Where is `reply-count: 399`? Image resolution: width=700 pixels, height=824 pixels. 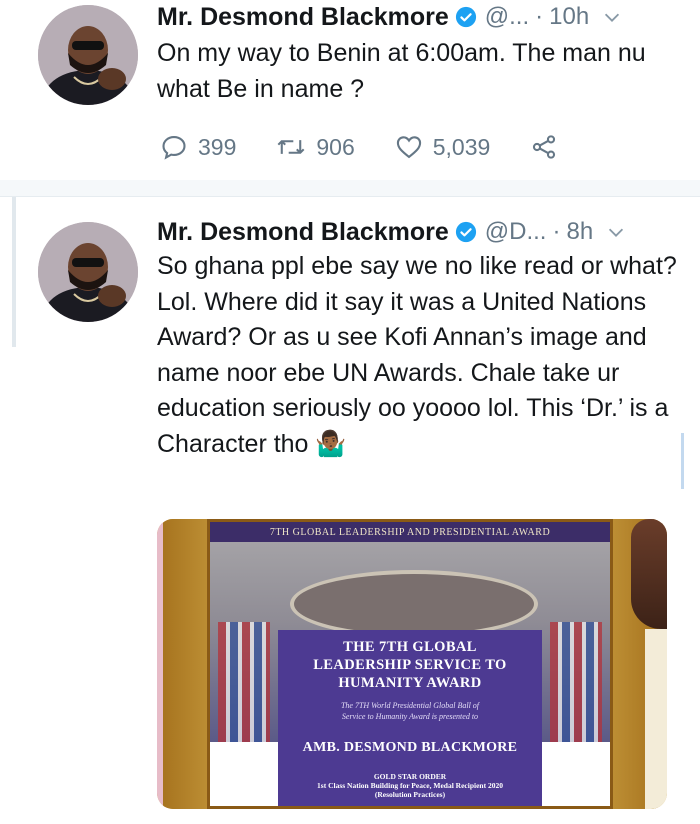
reply-count: 399 is located at coordinates (217, 146).